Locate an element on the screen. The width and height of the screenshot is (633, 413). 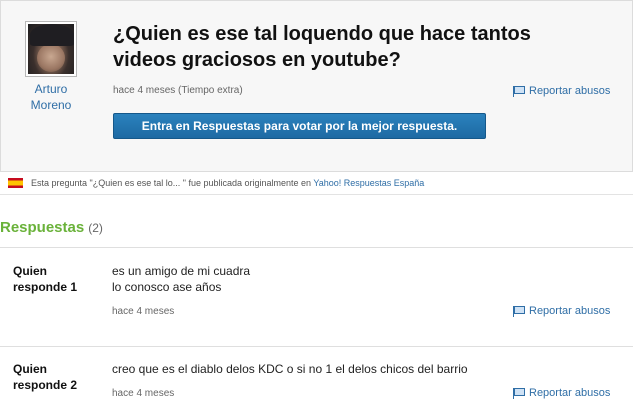
answer-author-line: responde 1 is located at coordinates (45, 287).